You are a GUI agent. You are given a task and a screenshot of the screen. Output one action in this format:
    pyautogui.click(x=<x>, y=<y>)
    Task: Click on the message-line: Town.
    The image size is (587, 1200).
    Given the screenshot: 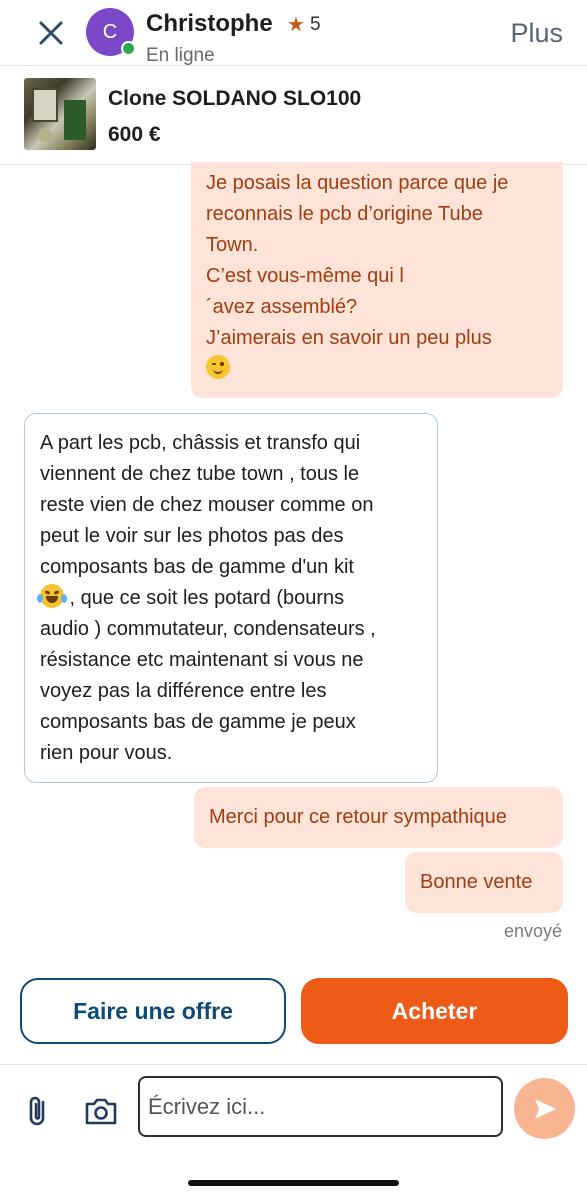 What is the action you would take?
    pyautogui.click(x=232, y=245)
    